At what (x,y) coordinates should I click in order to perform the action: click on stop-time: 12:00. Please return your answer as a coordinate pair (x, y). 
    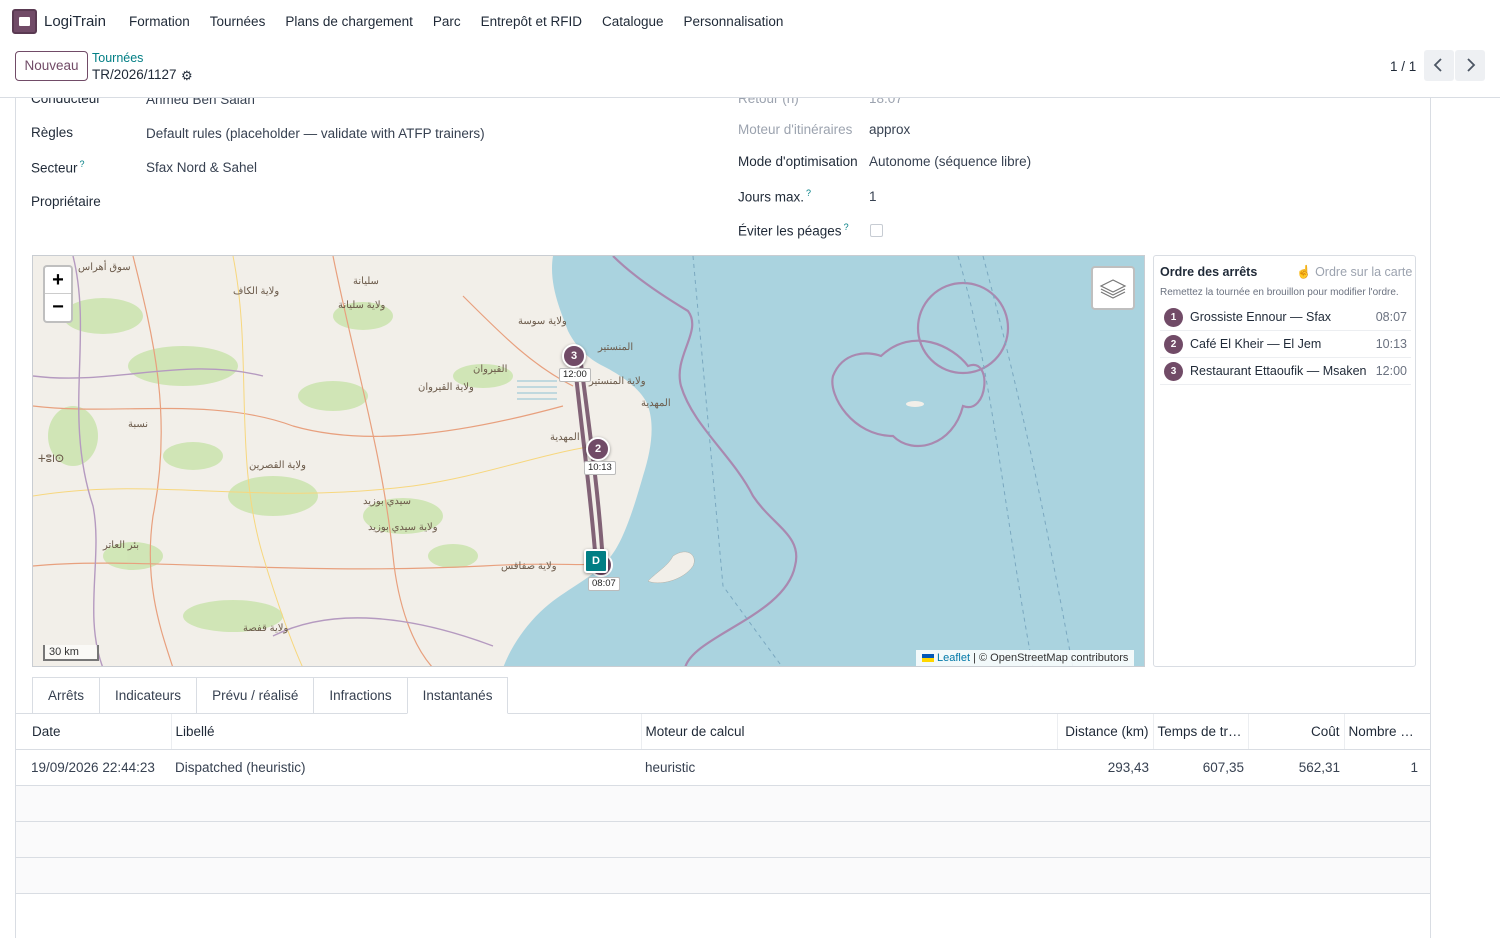
    Looking at the image, I should click on (1391, 371).